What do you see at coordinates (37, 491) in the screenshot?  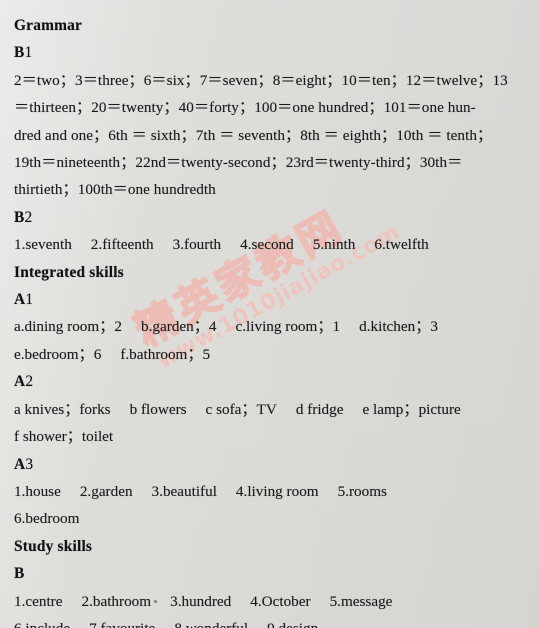 I see `answer-item: 1.house` at bounding box center [37, 491].